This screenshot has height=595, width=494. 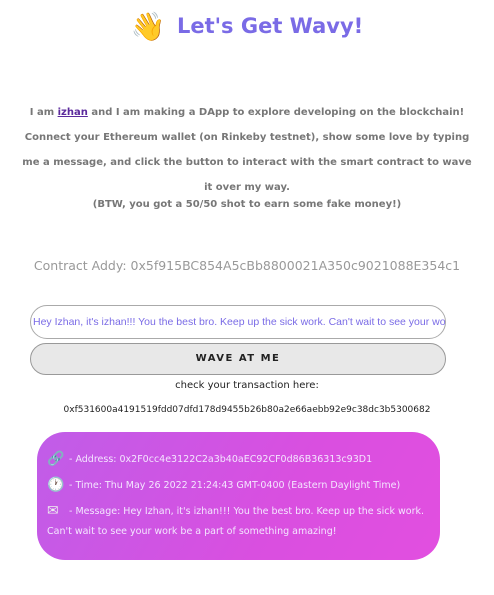 What do you see at coordinates (247, 385) in the screenshot?
I see `transaction-label: check your transaction here:` at bounding box center [247, 385].